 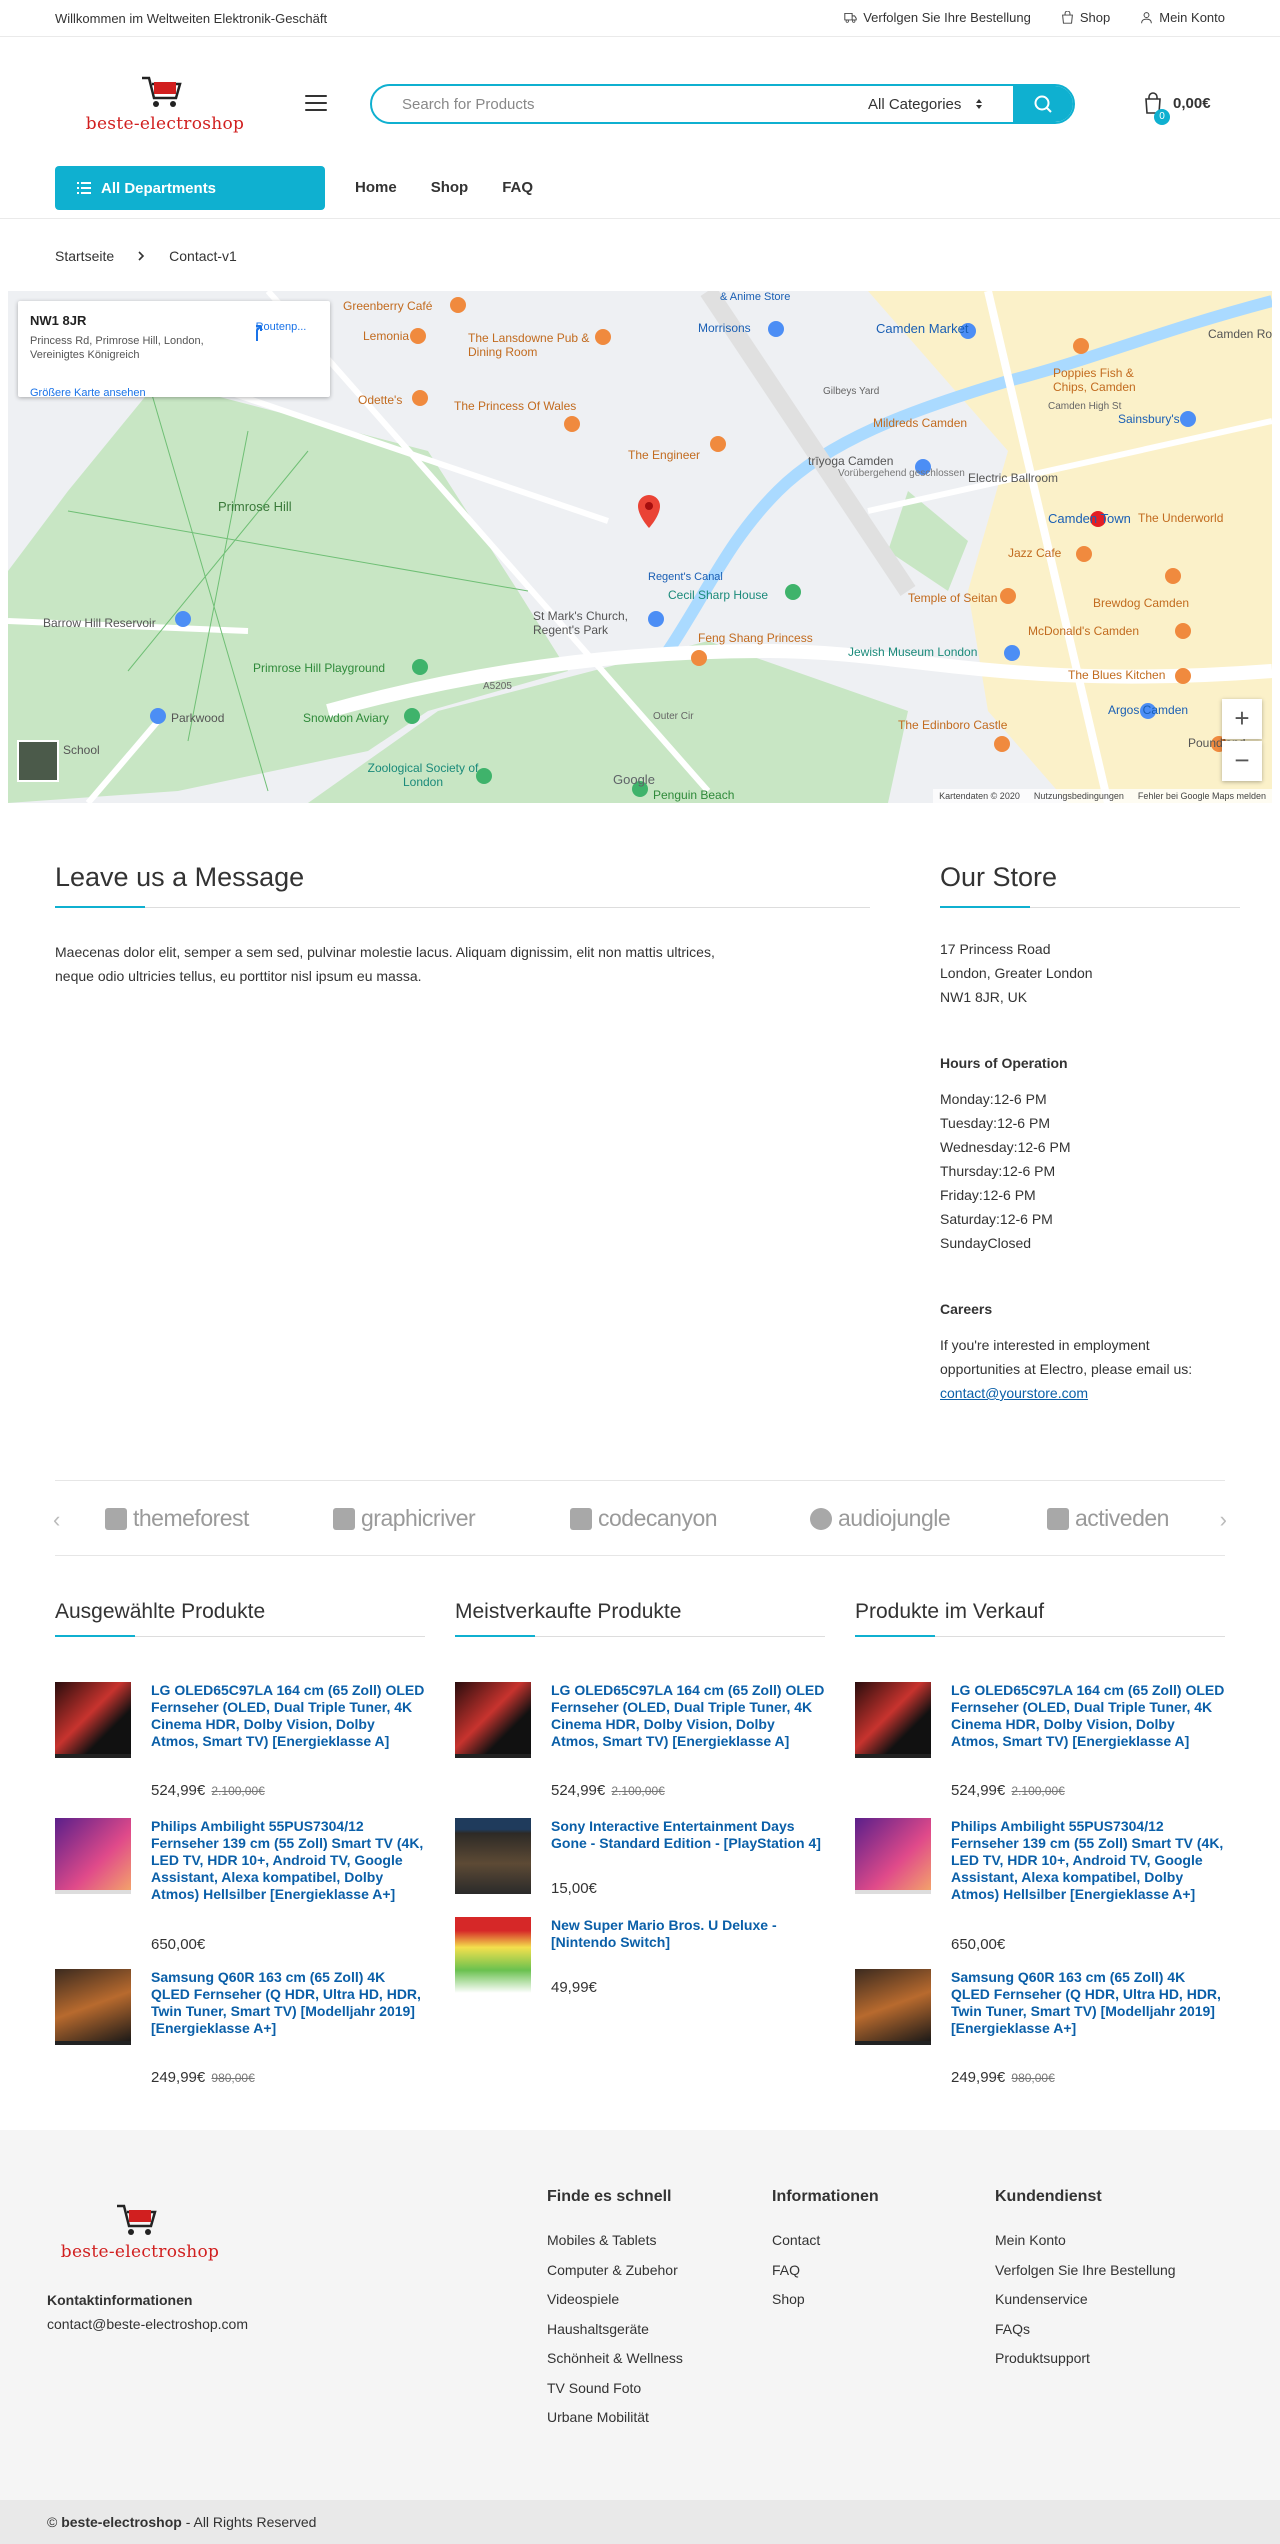 What do you see at coordinates (56, 1520) in the screenshot?
I see `carousel-prev-icon: ‹` at bounding box center [56, 1520].